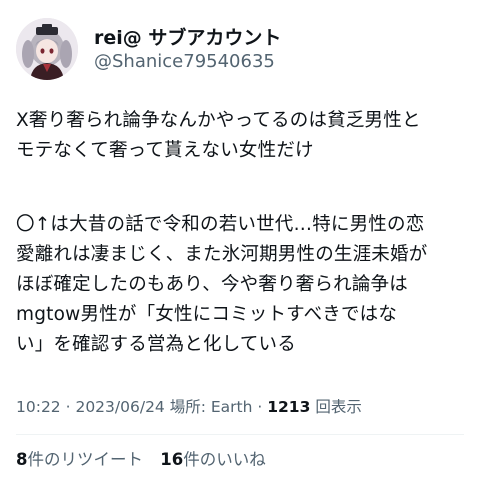 Image resolution: width=480 pixels, height=486 pixels. I want to click on likes-stat: 16件のいいね, so click(212, 460).